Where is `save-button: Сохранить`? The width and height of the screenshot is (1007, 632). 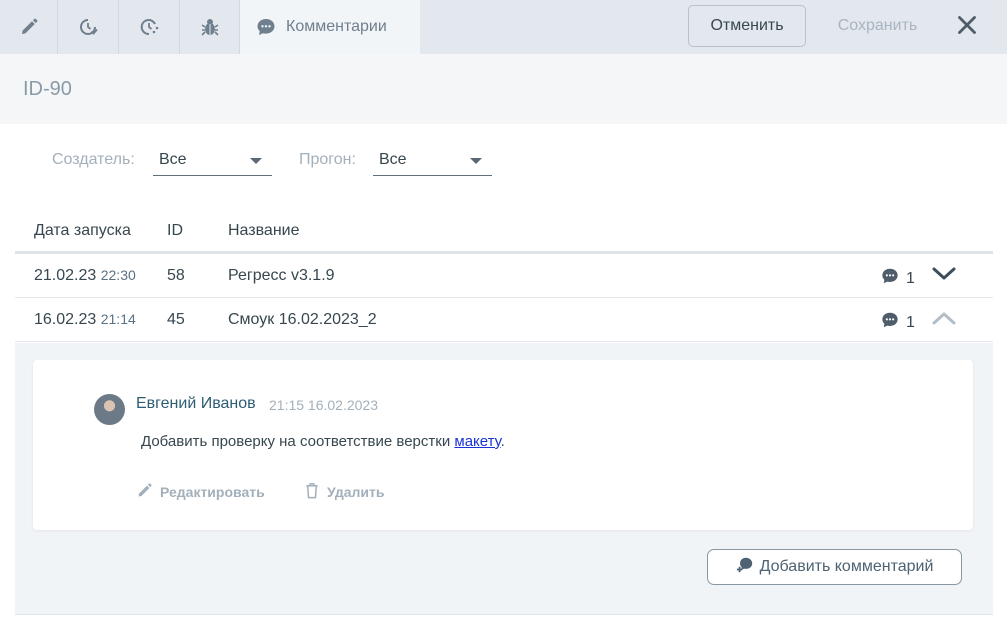 save-button: Сохранить is located at coordinates (877, 26).